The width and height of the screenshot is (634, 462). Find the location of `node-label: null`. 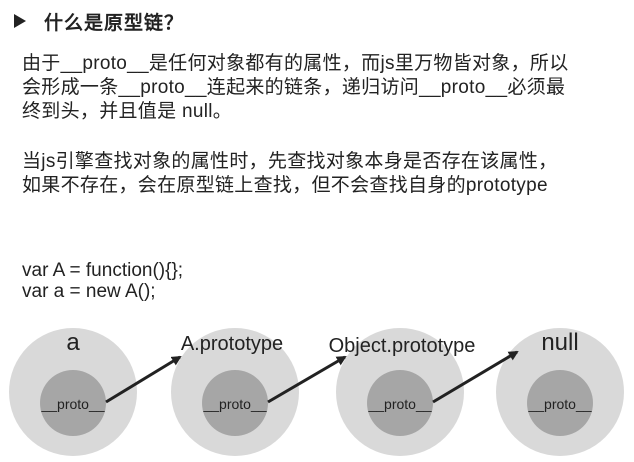

node-label: null is located at coordinates (559, 342).